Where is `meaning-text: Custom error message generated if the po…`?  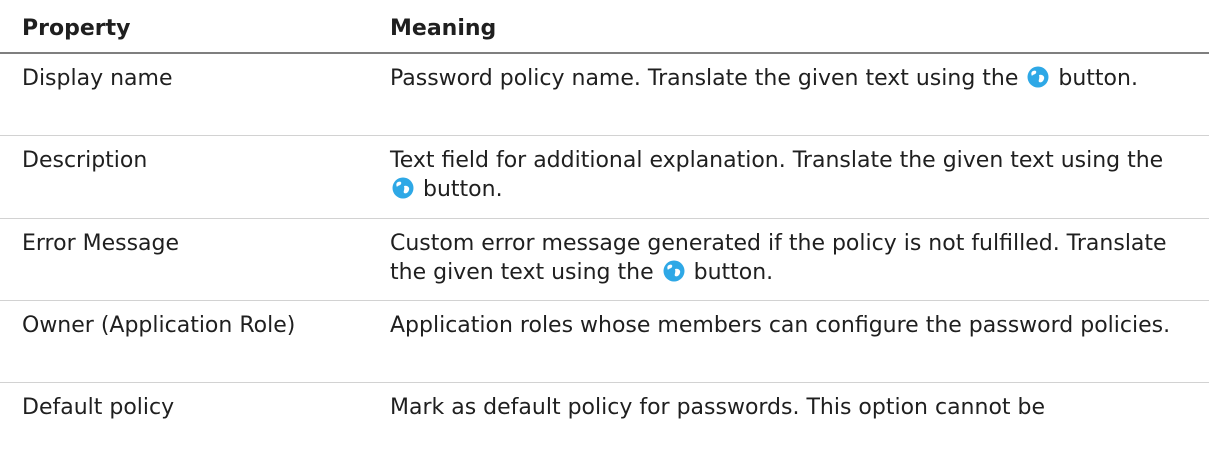
meaning-text: Custom error message generated if the po… is located at coordinates (778, 258).